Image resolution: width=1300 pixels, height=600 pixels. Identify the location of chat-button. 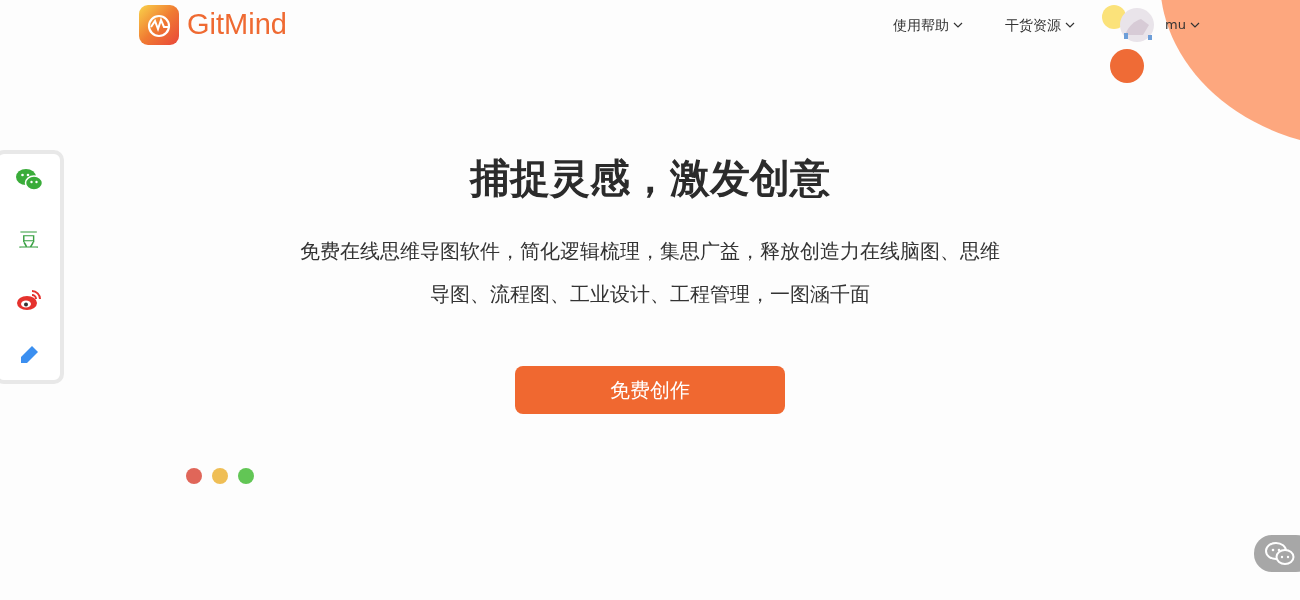
(1277, 553).